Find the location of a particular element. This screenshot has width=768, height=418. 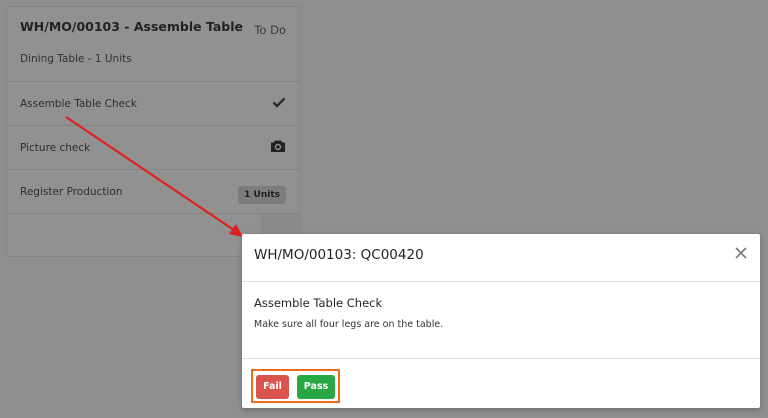

dialog-header: WH/MO/00103: QC00420 is located at coordinates (501, 258).